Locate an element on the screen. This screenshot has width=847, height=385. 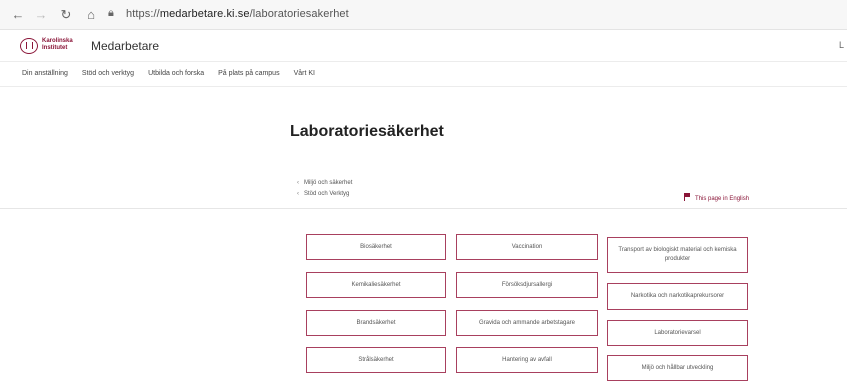
ki-logo: Karolinska Institutet is located at coordinates (49, 46).